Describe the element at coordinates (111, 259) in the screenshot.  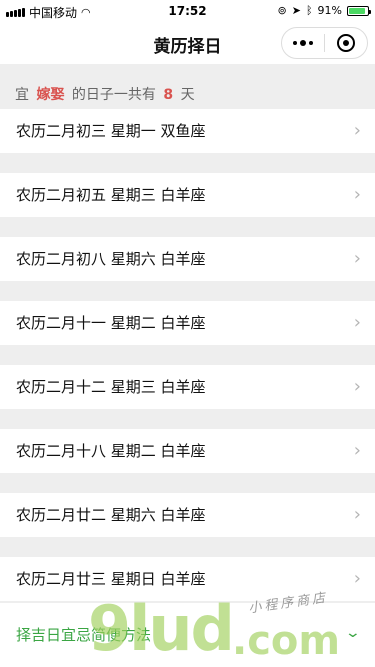
I see `day-item-label: 农历二月初八 星期六 白羊座` at that location.